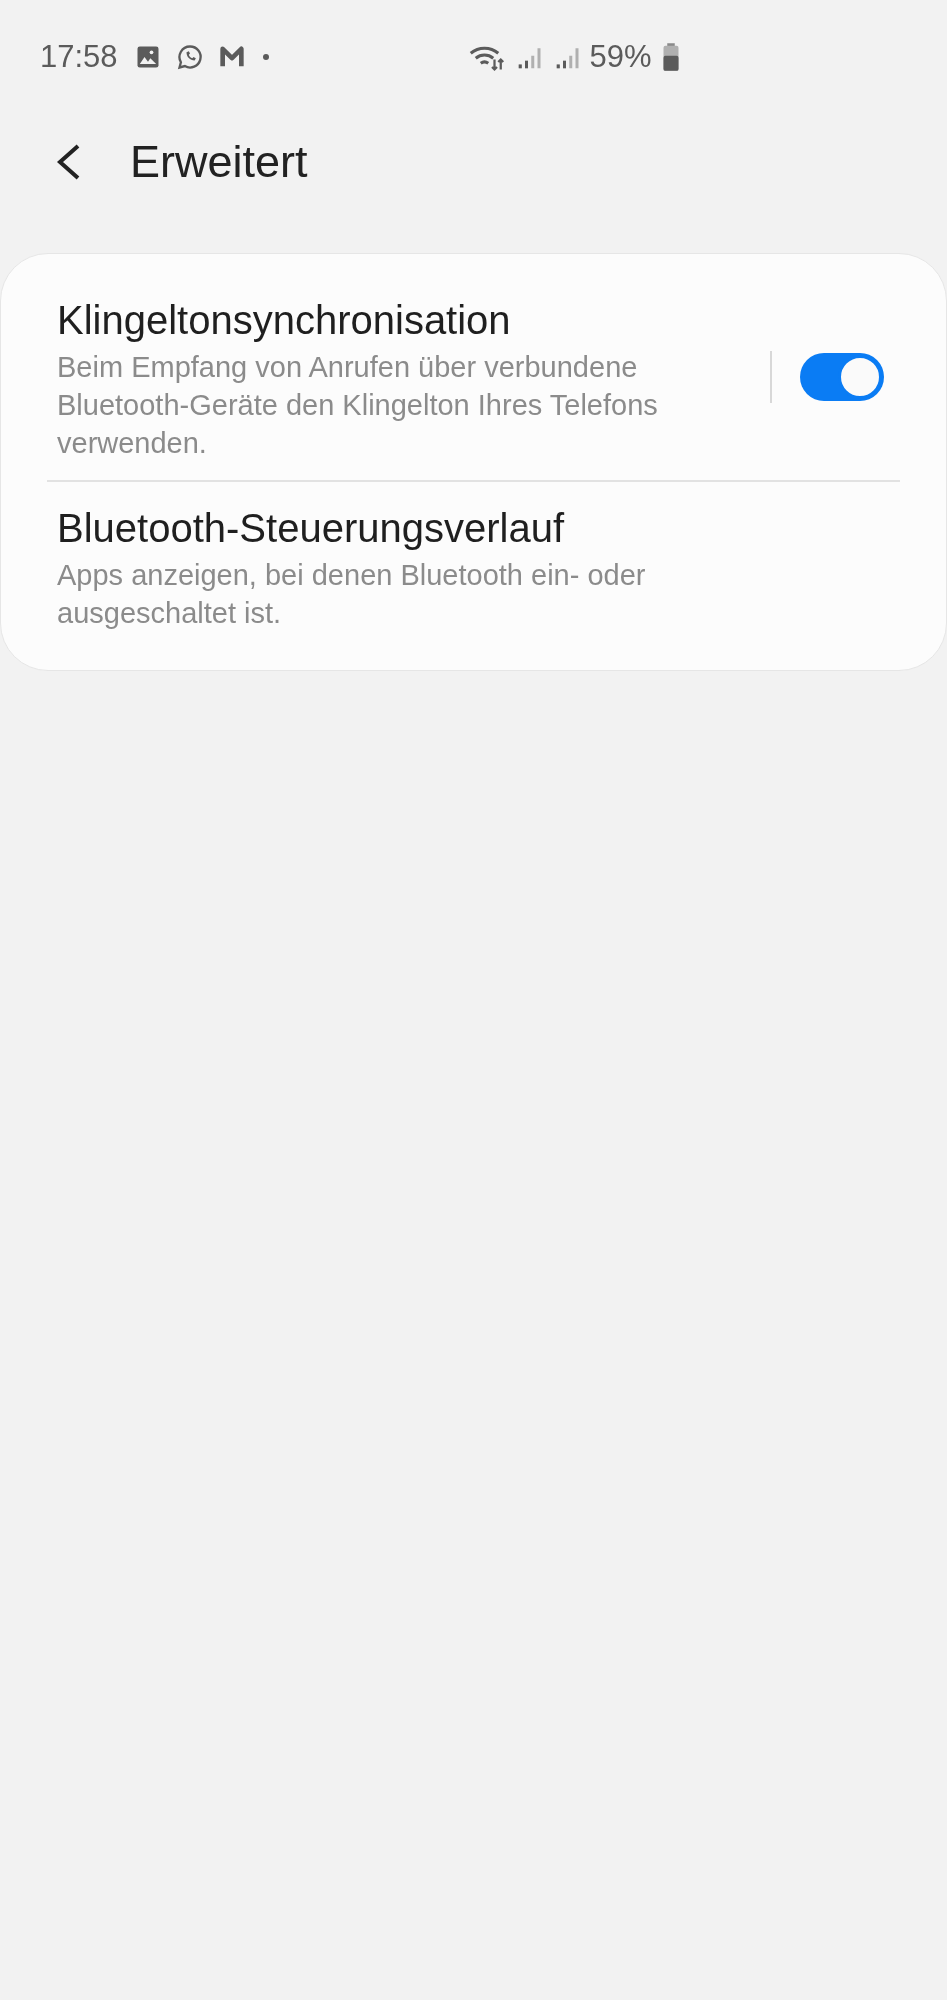 This screenshot has width=947, height=2000. I want to click on setting-description: Apps anzeigen, bei denen Bluetooth ein- oder ausgeschaltet ist., so click(352, 594).